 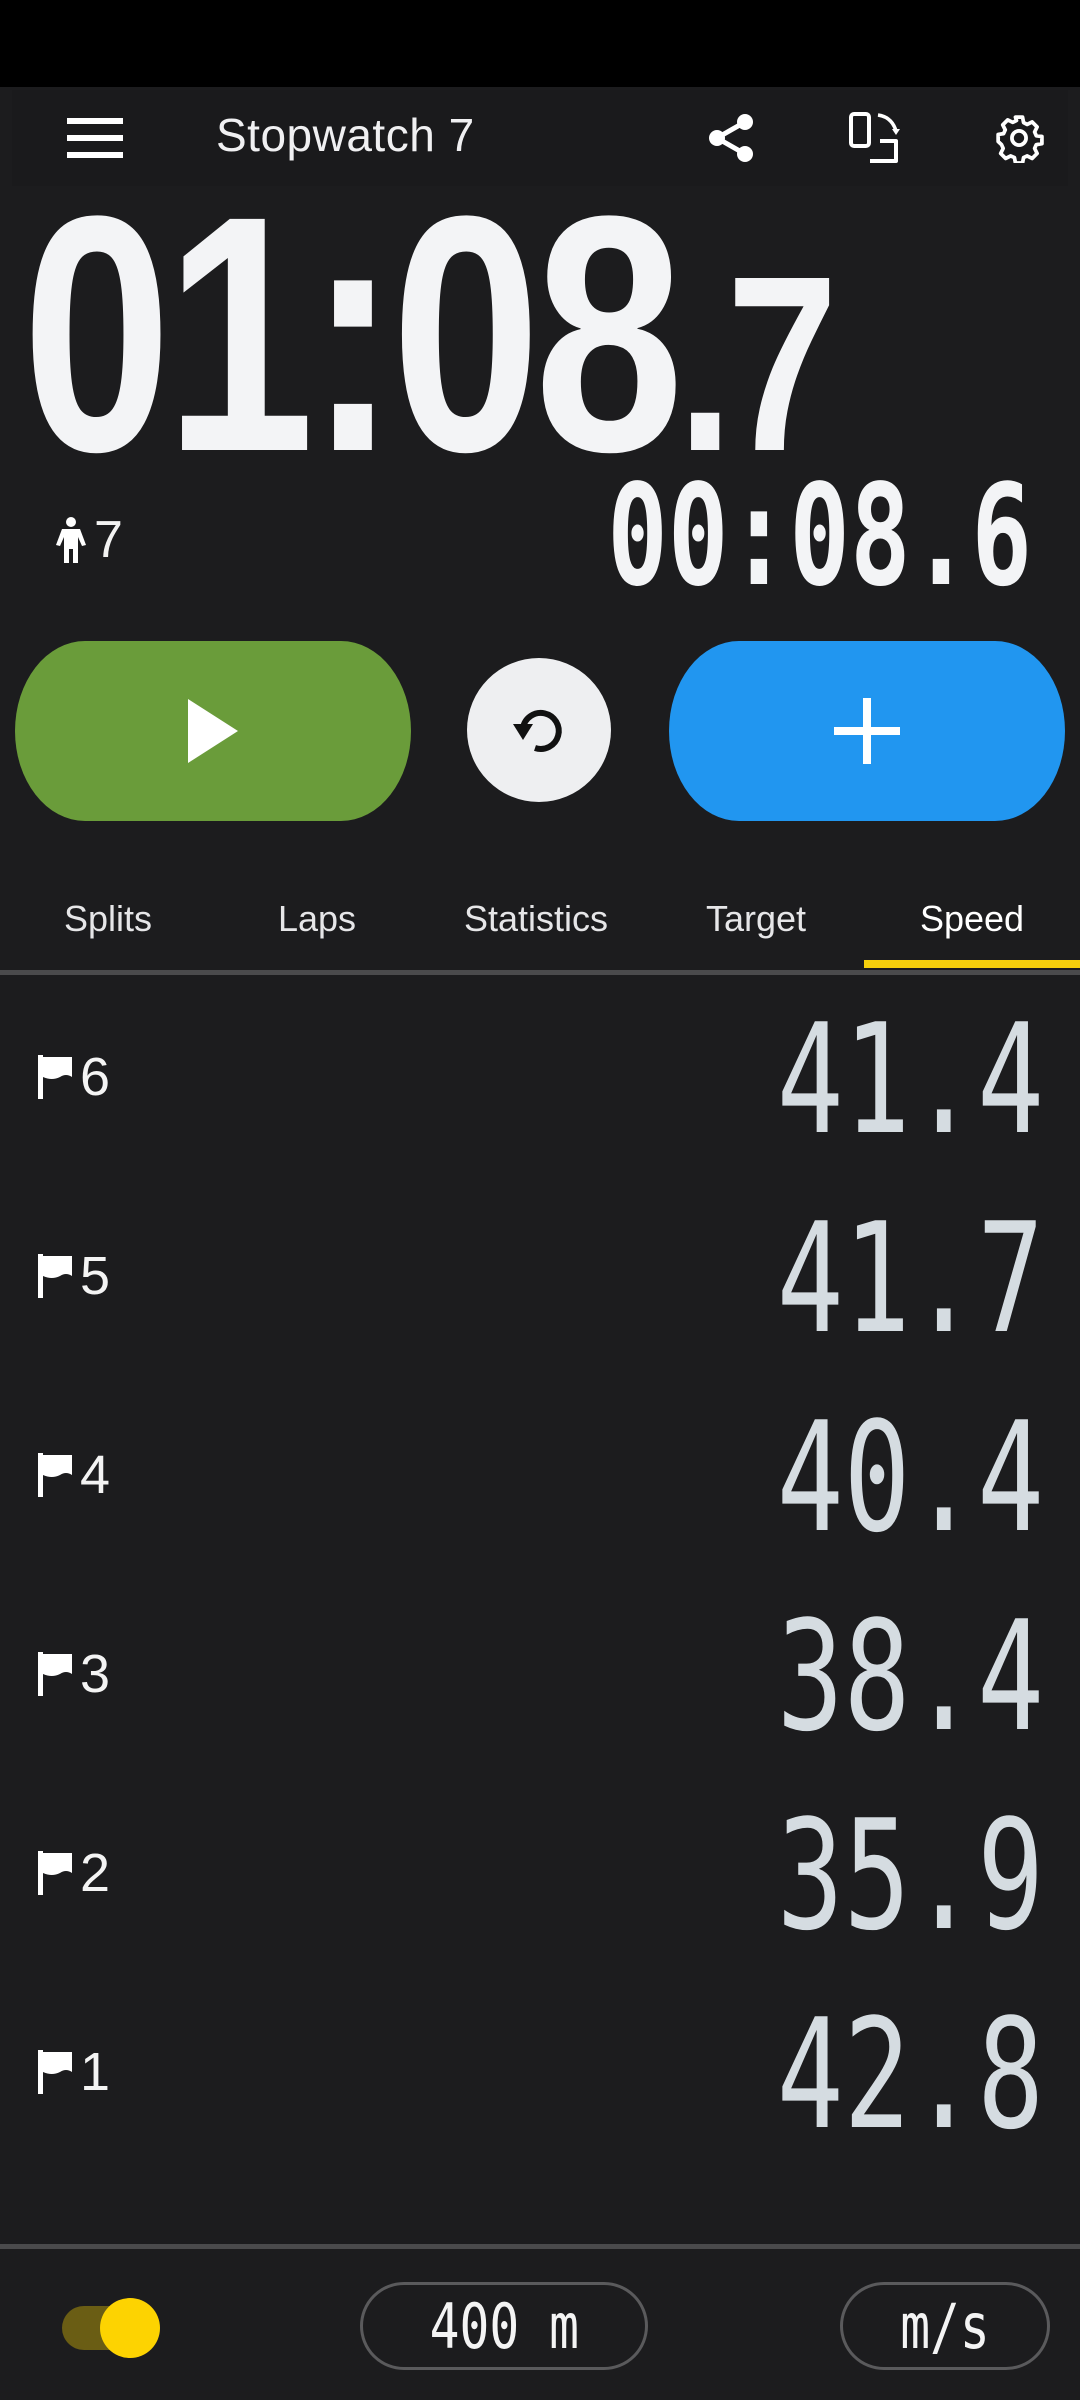 What do you see at coordinates (74, 1077) in the screenshot?
I see `lap-label: 6` at bounding box center [74, 1077].